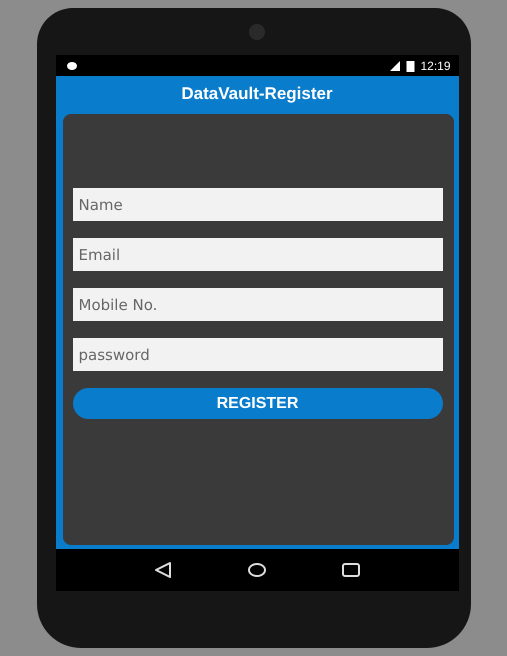  What do you see at coordinates (395, 66) in the screenshot?
I see `signal-icon` at bounding box center [395, 66].